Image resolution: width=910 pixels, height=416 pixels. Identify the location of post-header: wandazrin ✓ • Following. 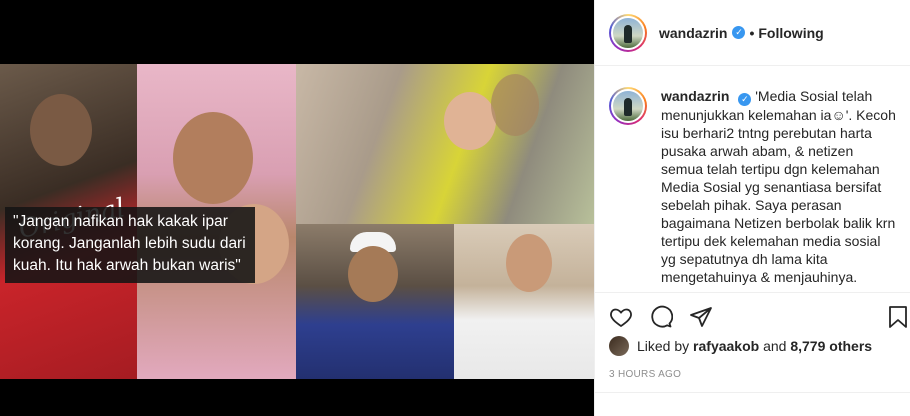
(752, 33).